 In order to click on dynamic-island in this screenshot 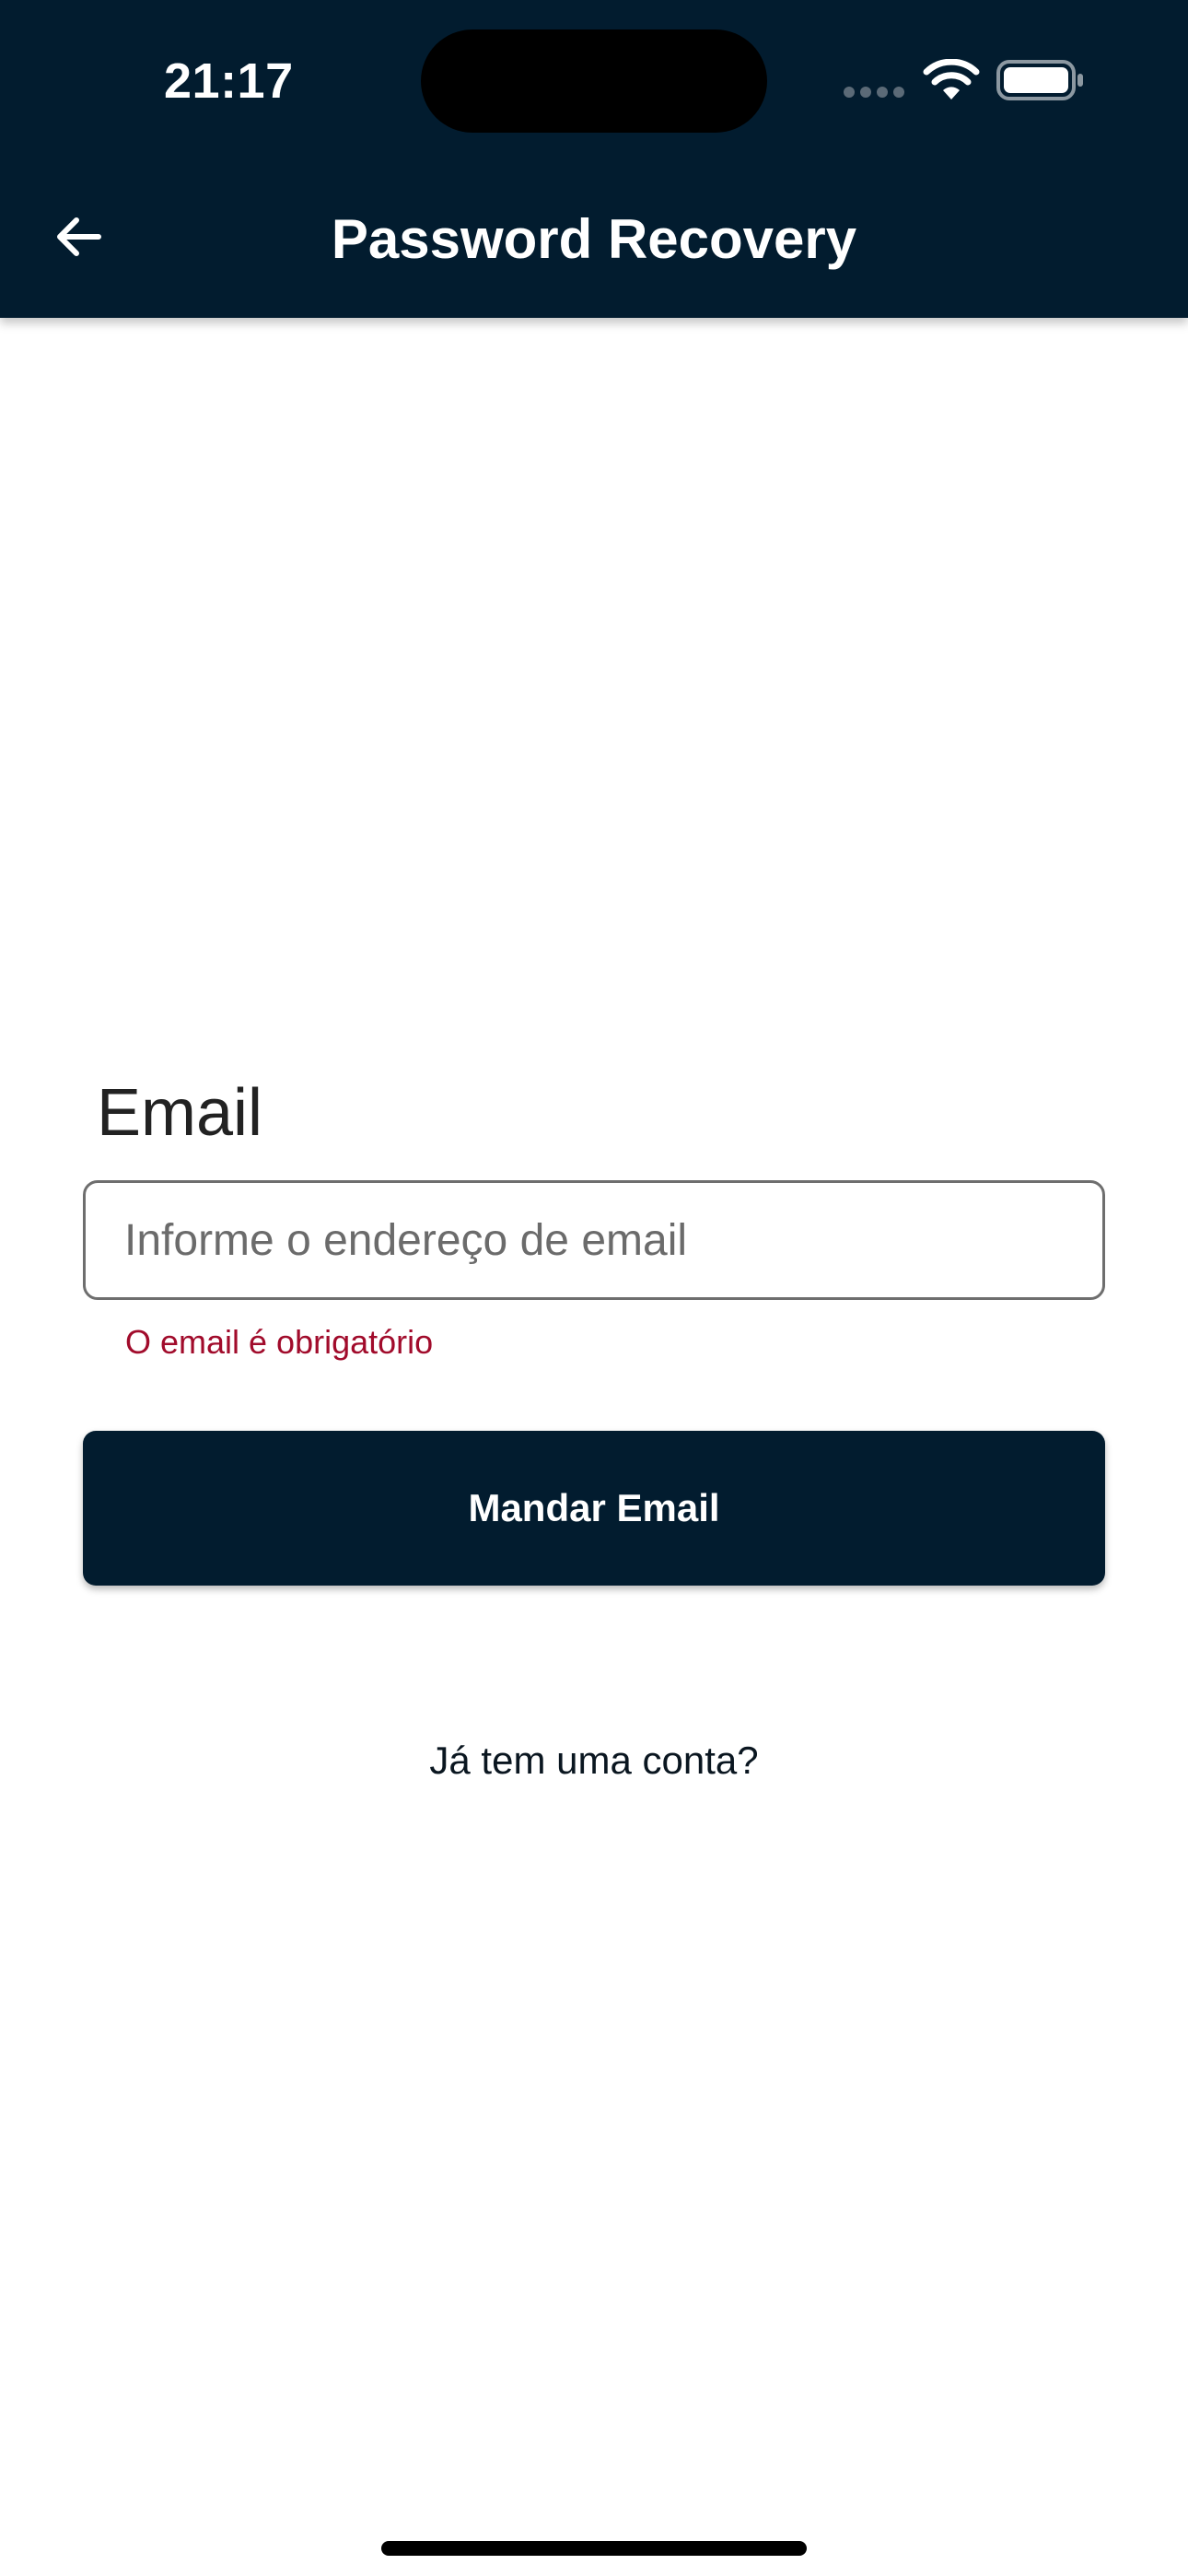, I will do `click(594, 81)`.